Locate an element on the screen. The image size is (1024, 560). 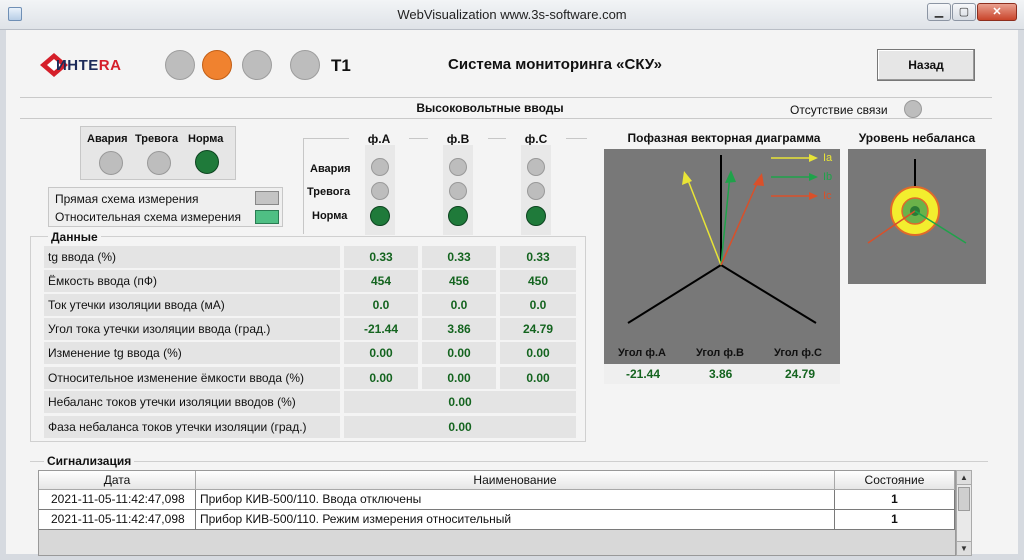
data-row: tg ввода (%) 0.33 0.33 0.33 is located at coordinates (310, 257).